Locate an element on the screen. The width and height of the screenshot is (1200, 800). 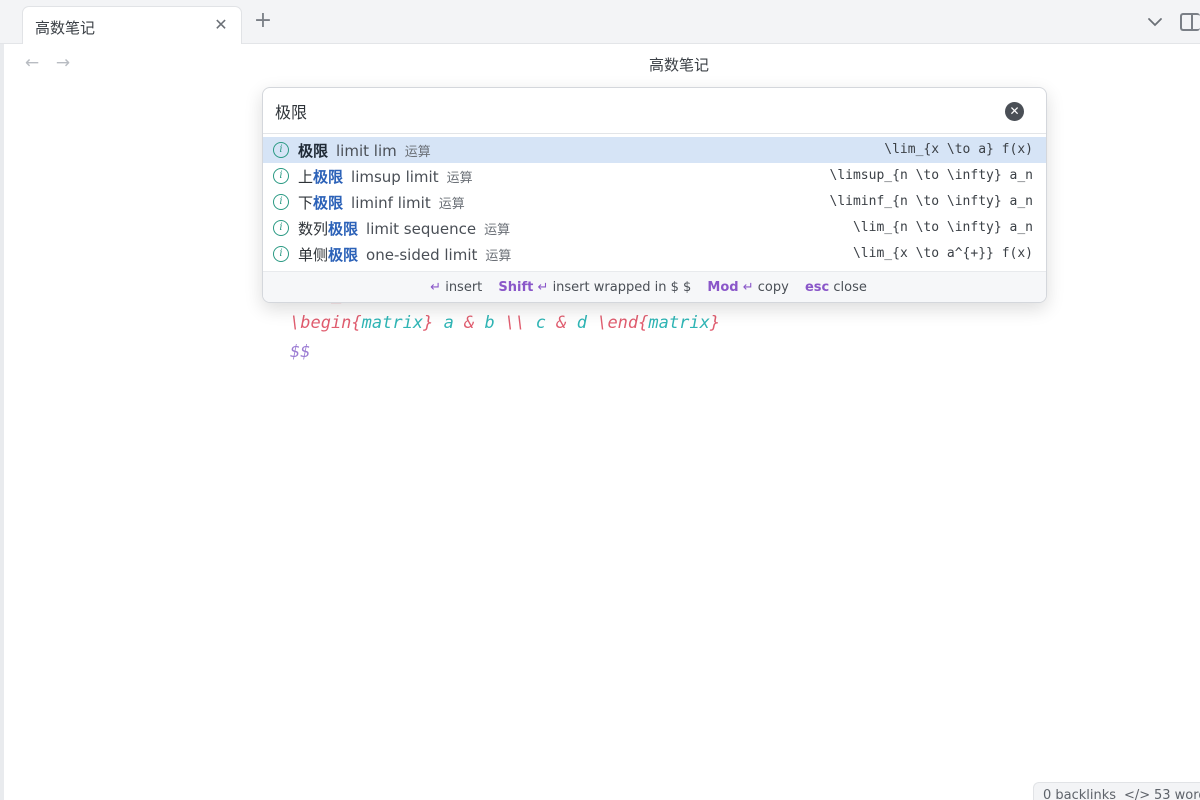
code-token: \end is located at coordinates (612, 323).